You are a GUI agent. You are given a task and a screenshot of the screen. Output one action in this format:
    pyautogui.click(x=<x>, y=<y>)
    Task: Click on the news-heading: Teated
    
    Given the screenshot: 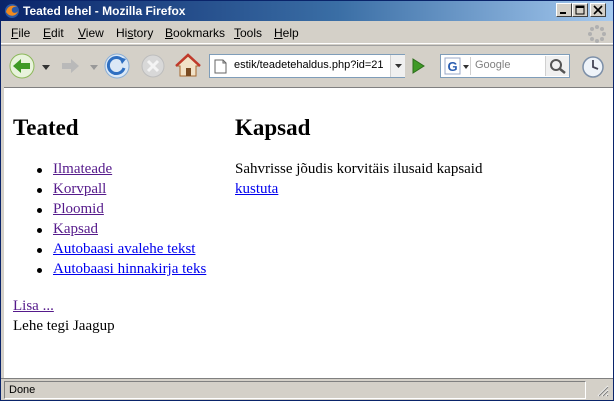 What is the action you would take?
    pyautogui.click(x=46, y=127)
    